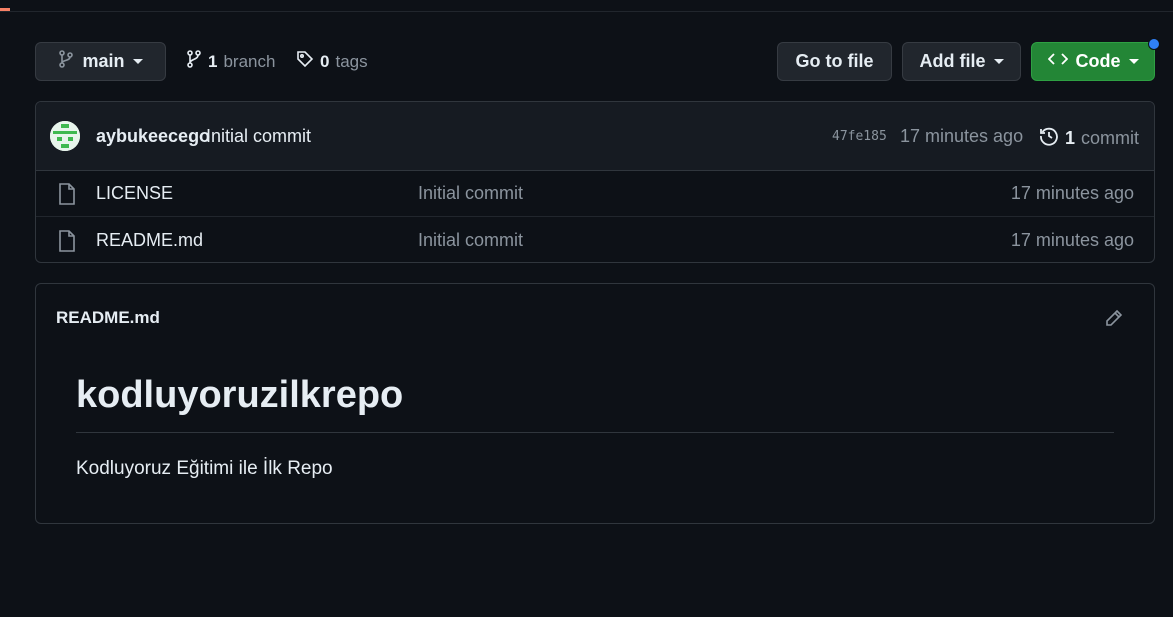 This screenshot has height=617, width=1173. I want to click on tags-count: 0, so click(325, 61).